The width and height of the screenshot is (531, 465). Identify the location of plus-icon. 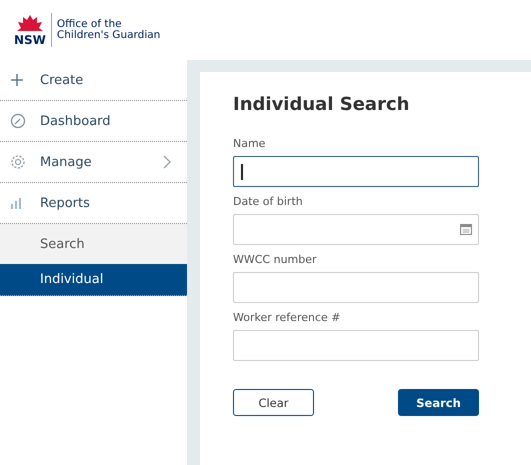
(17, 80).